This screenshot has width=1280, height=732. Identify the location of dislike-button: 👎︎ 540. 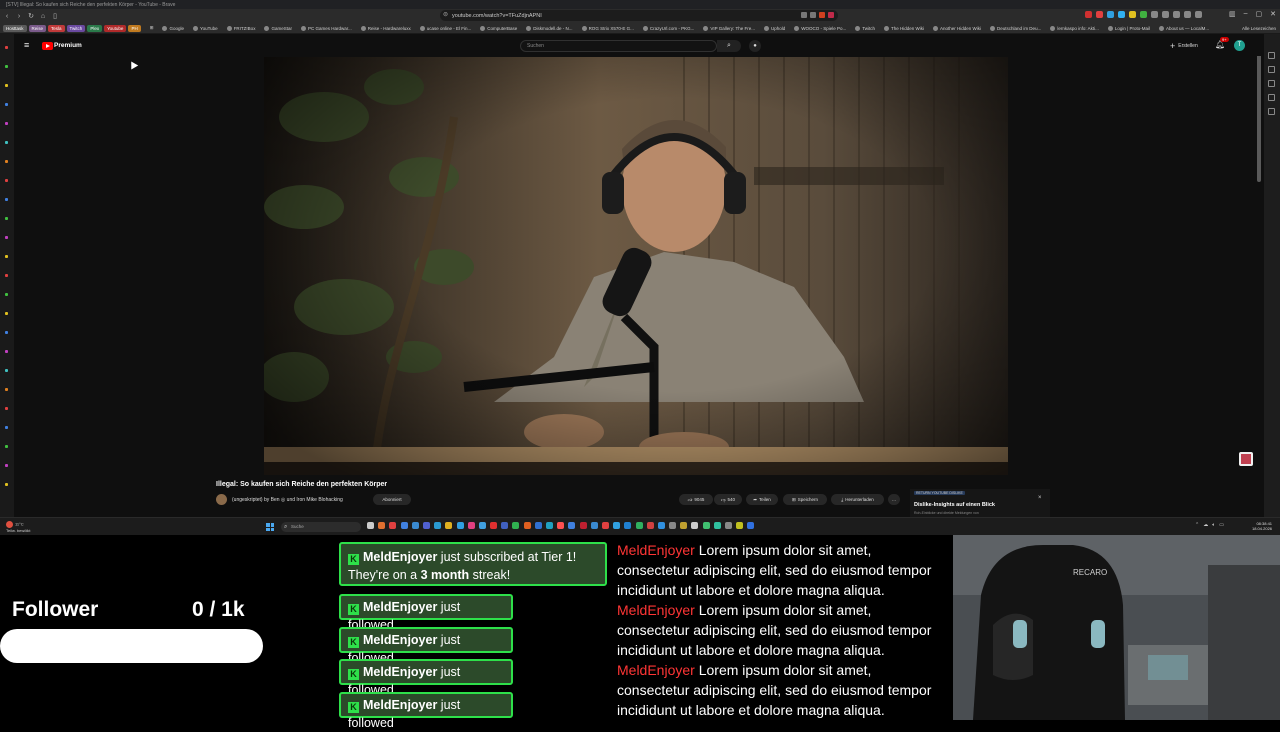
(728, 499).